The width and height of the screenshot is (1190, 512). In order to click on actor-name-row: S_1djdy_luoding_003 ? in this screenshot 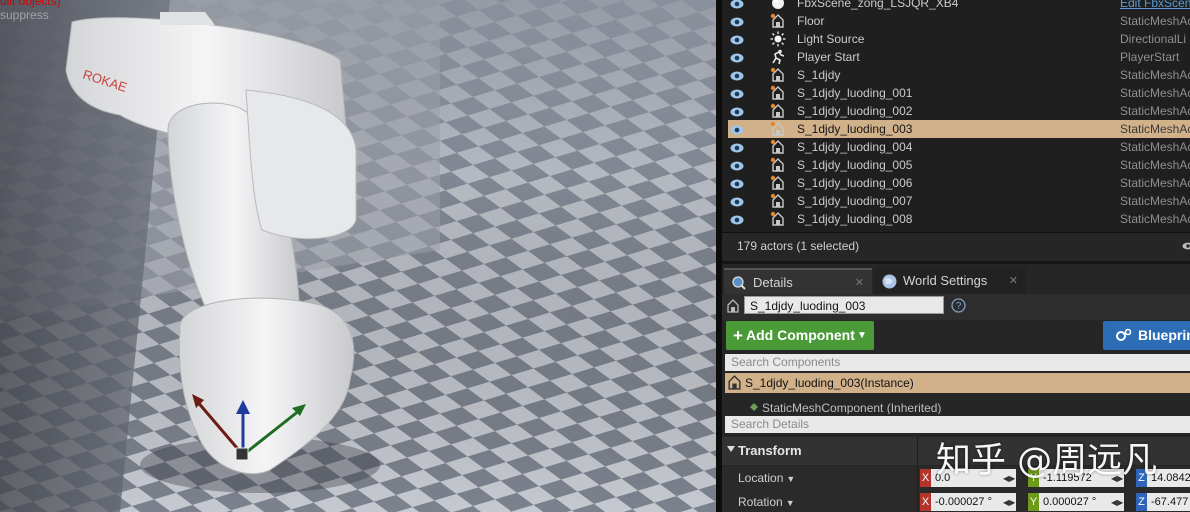, I will do `click(956, 307)`.